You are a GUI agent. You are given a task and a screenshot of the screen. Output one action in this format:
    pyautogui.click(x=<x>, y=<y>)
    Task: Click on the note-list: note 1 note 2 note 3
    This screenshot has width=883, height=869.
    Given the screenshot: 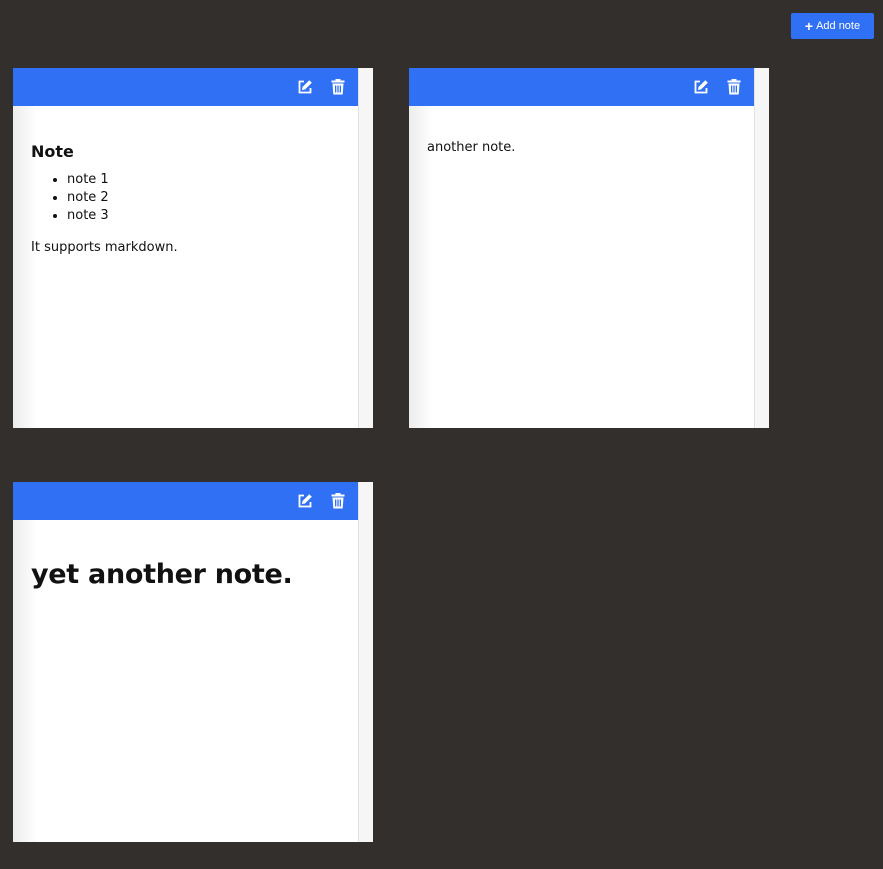 What is the action you would take?
    pyautogui.click(x=188, y=198)
    